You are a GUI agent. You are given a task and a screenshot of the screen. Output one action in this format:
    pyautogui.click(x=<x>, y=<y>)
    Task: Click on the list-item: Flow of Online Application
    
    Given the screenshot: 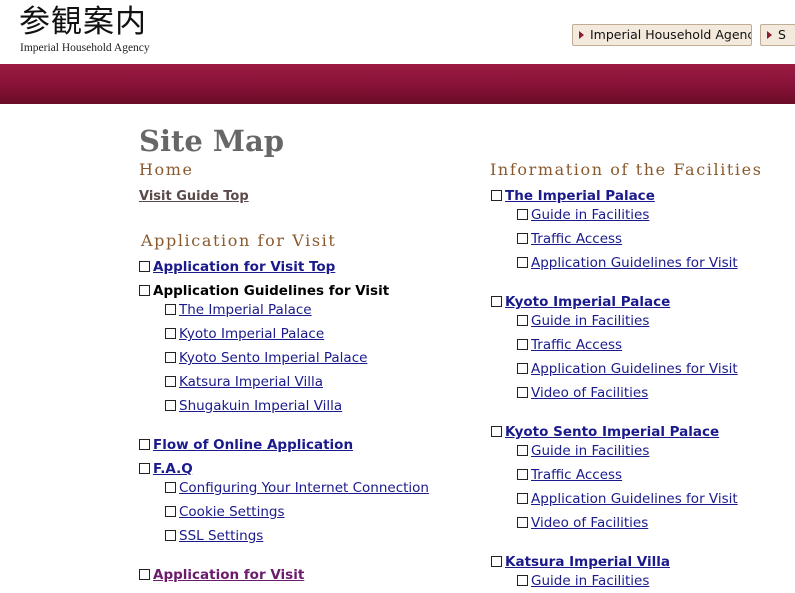 What is the action you would take?
    pyautogui.click(x=246, y=445)
    